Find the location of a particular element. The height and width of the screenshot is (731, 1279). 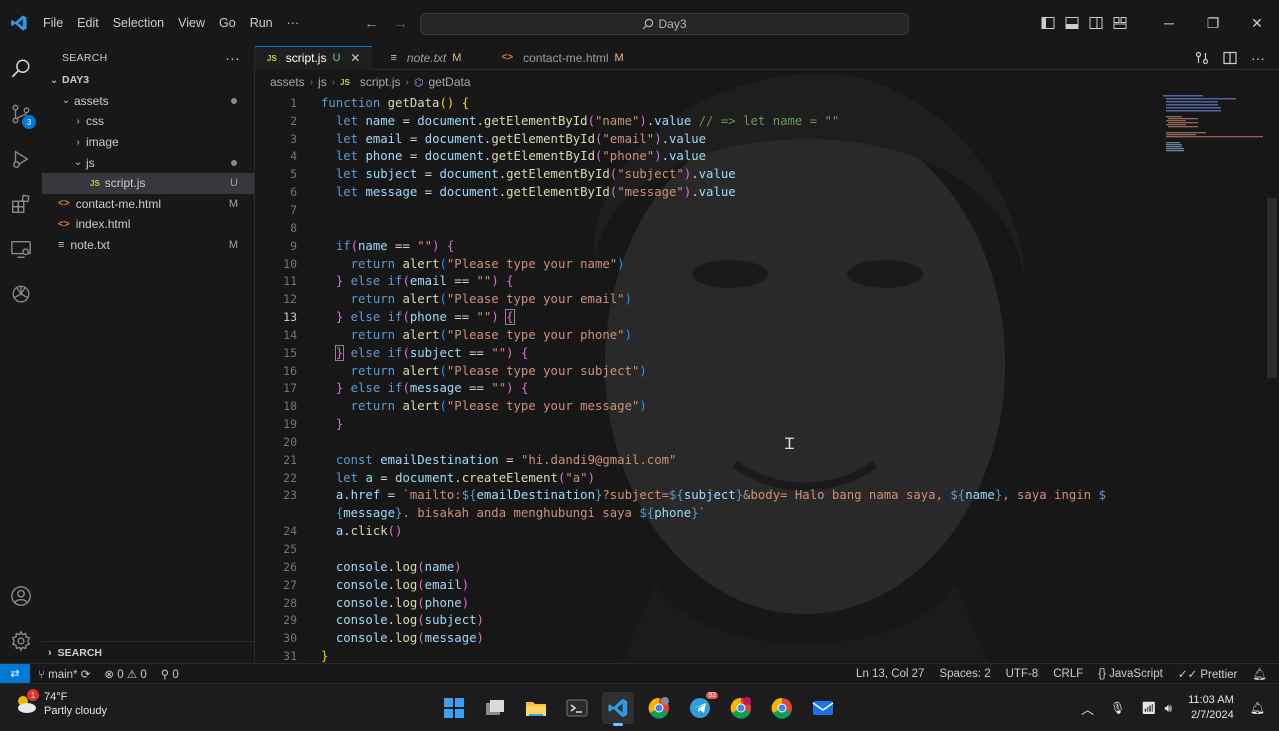

restore-icon: ❐ is located at coordinates (1213, 23).